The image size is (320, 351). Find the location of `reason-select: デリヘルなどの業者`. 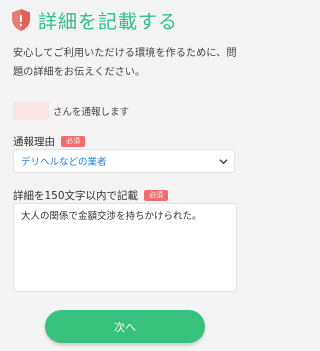

reason-select: デリヘルなどの業者 is located at coordinates (124, 161).